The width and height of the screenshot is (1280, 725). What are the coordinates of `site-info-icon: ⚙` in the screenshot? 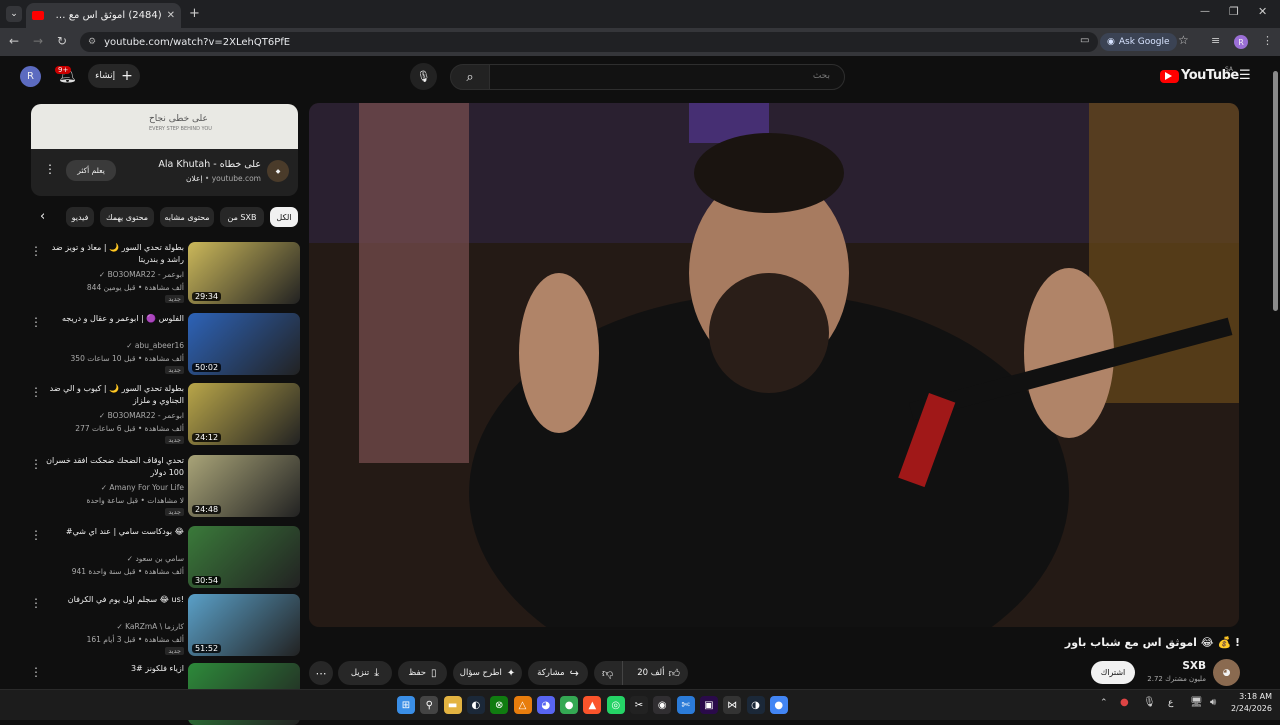 It's located at (92, 42).